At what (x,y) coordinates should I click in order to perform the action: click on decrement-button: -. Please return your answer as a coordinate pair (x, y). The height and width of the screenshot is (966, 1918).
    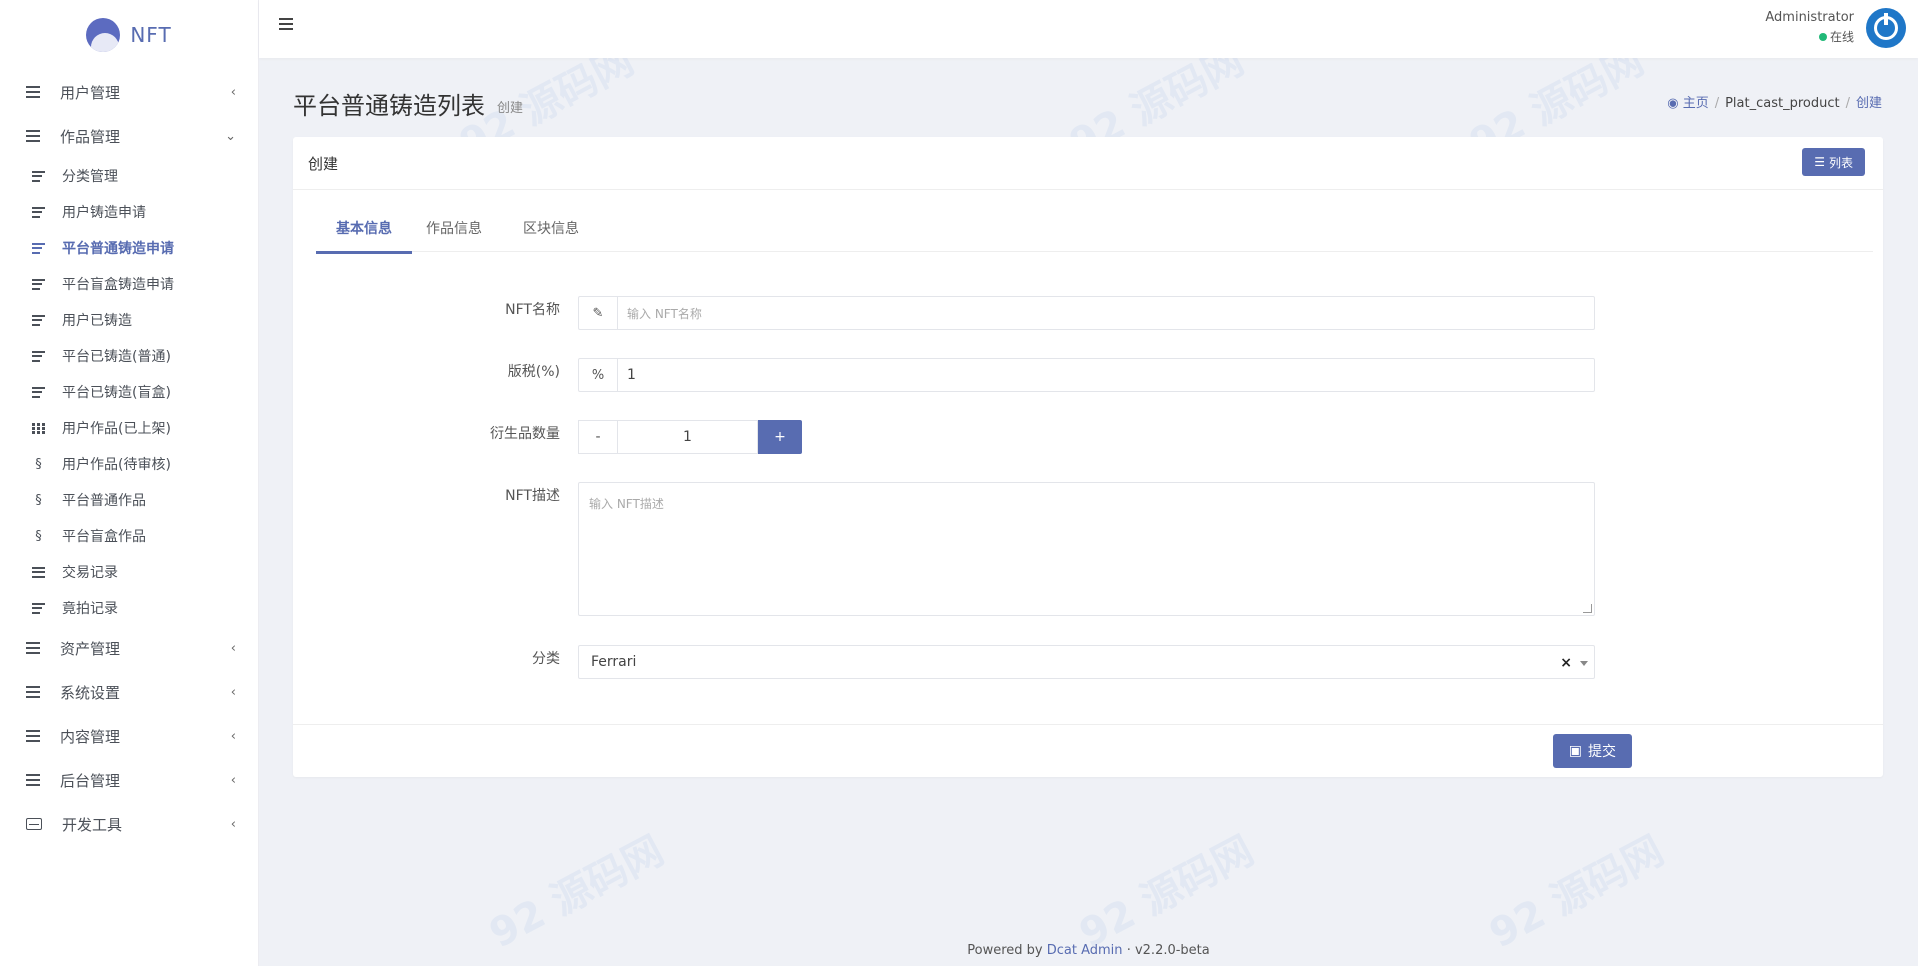
    Looking at the image, I should click on (598, 437).